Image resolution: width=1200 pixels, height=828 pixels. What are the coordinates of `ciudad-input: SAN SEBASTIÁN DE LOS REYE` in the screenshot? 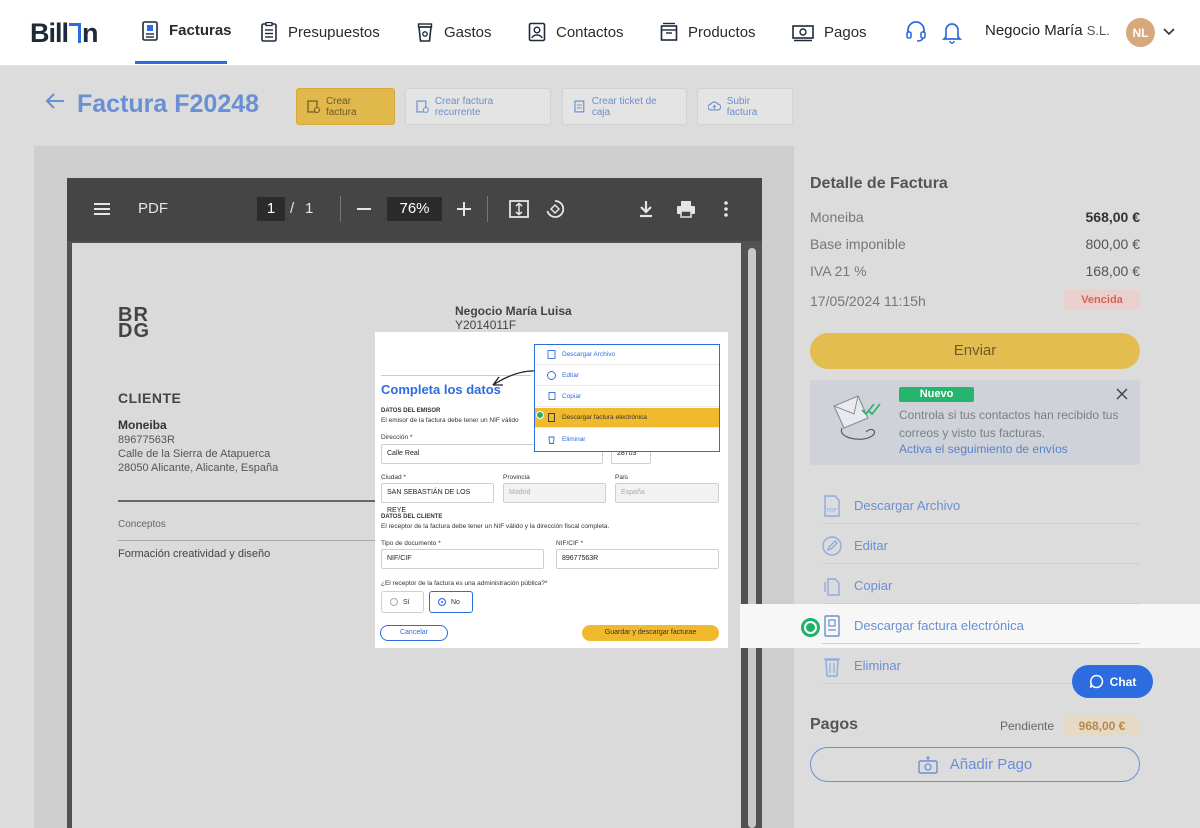 It's located at (437, 498).